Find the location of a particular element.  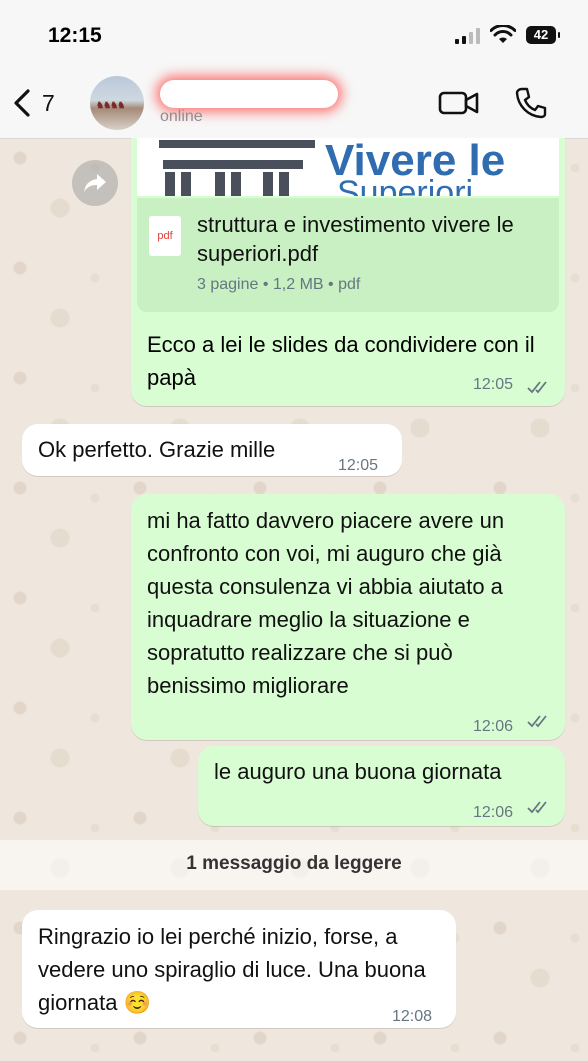

chat-header: 7 ♞♞♞♞ online is located at coordinates (294, 104).